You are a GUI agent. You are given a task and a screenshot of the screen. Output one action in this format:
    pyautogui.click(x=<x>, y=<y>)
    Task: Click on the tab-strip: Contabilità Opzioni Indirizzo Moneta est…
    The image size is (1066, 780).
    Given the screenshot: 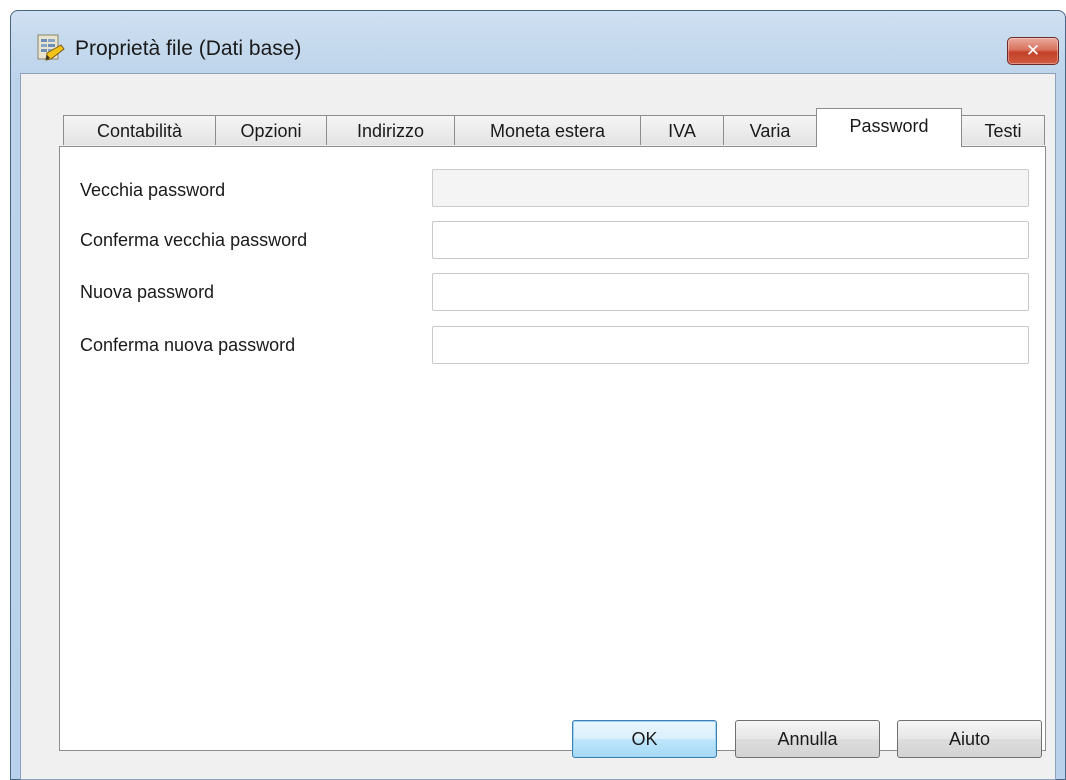 What is the action you would take?
    pyautogui.click(x=538, y=114)
    